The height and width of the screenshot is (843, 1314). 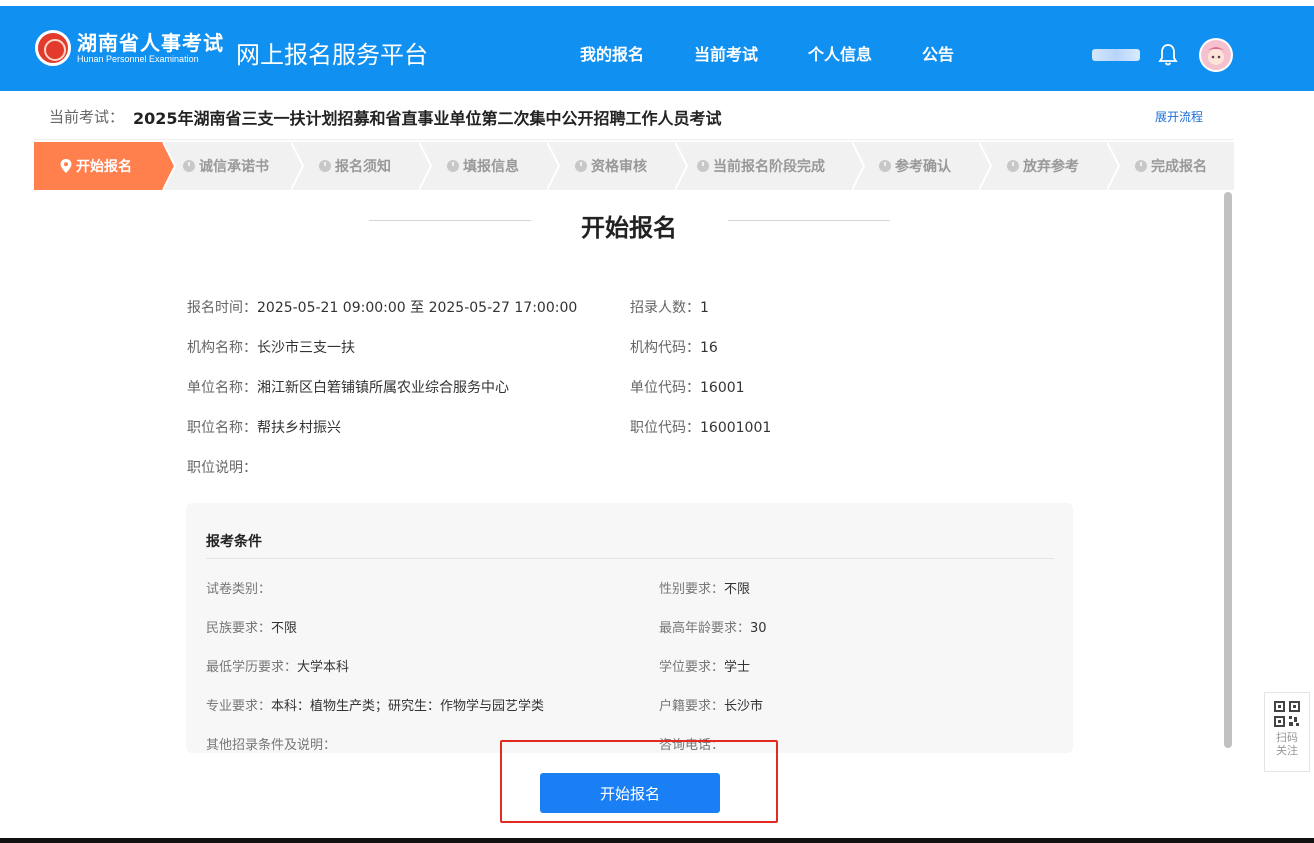 I want to click on org-name: 机构名称：长沙市三支一扶, so click(x=271, y=347).